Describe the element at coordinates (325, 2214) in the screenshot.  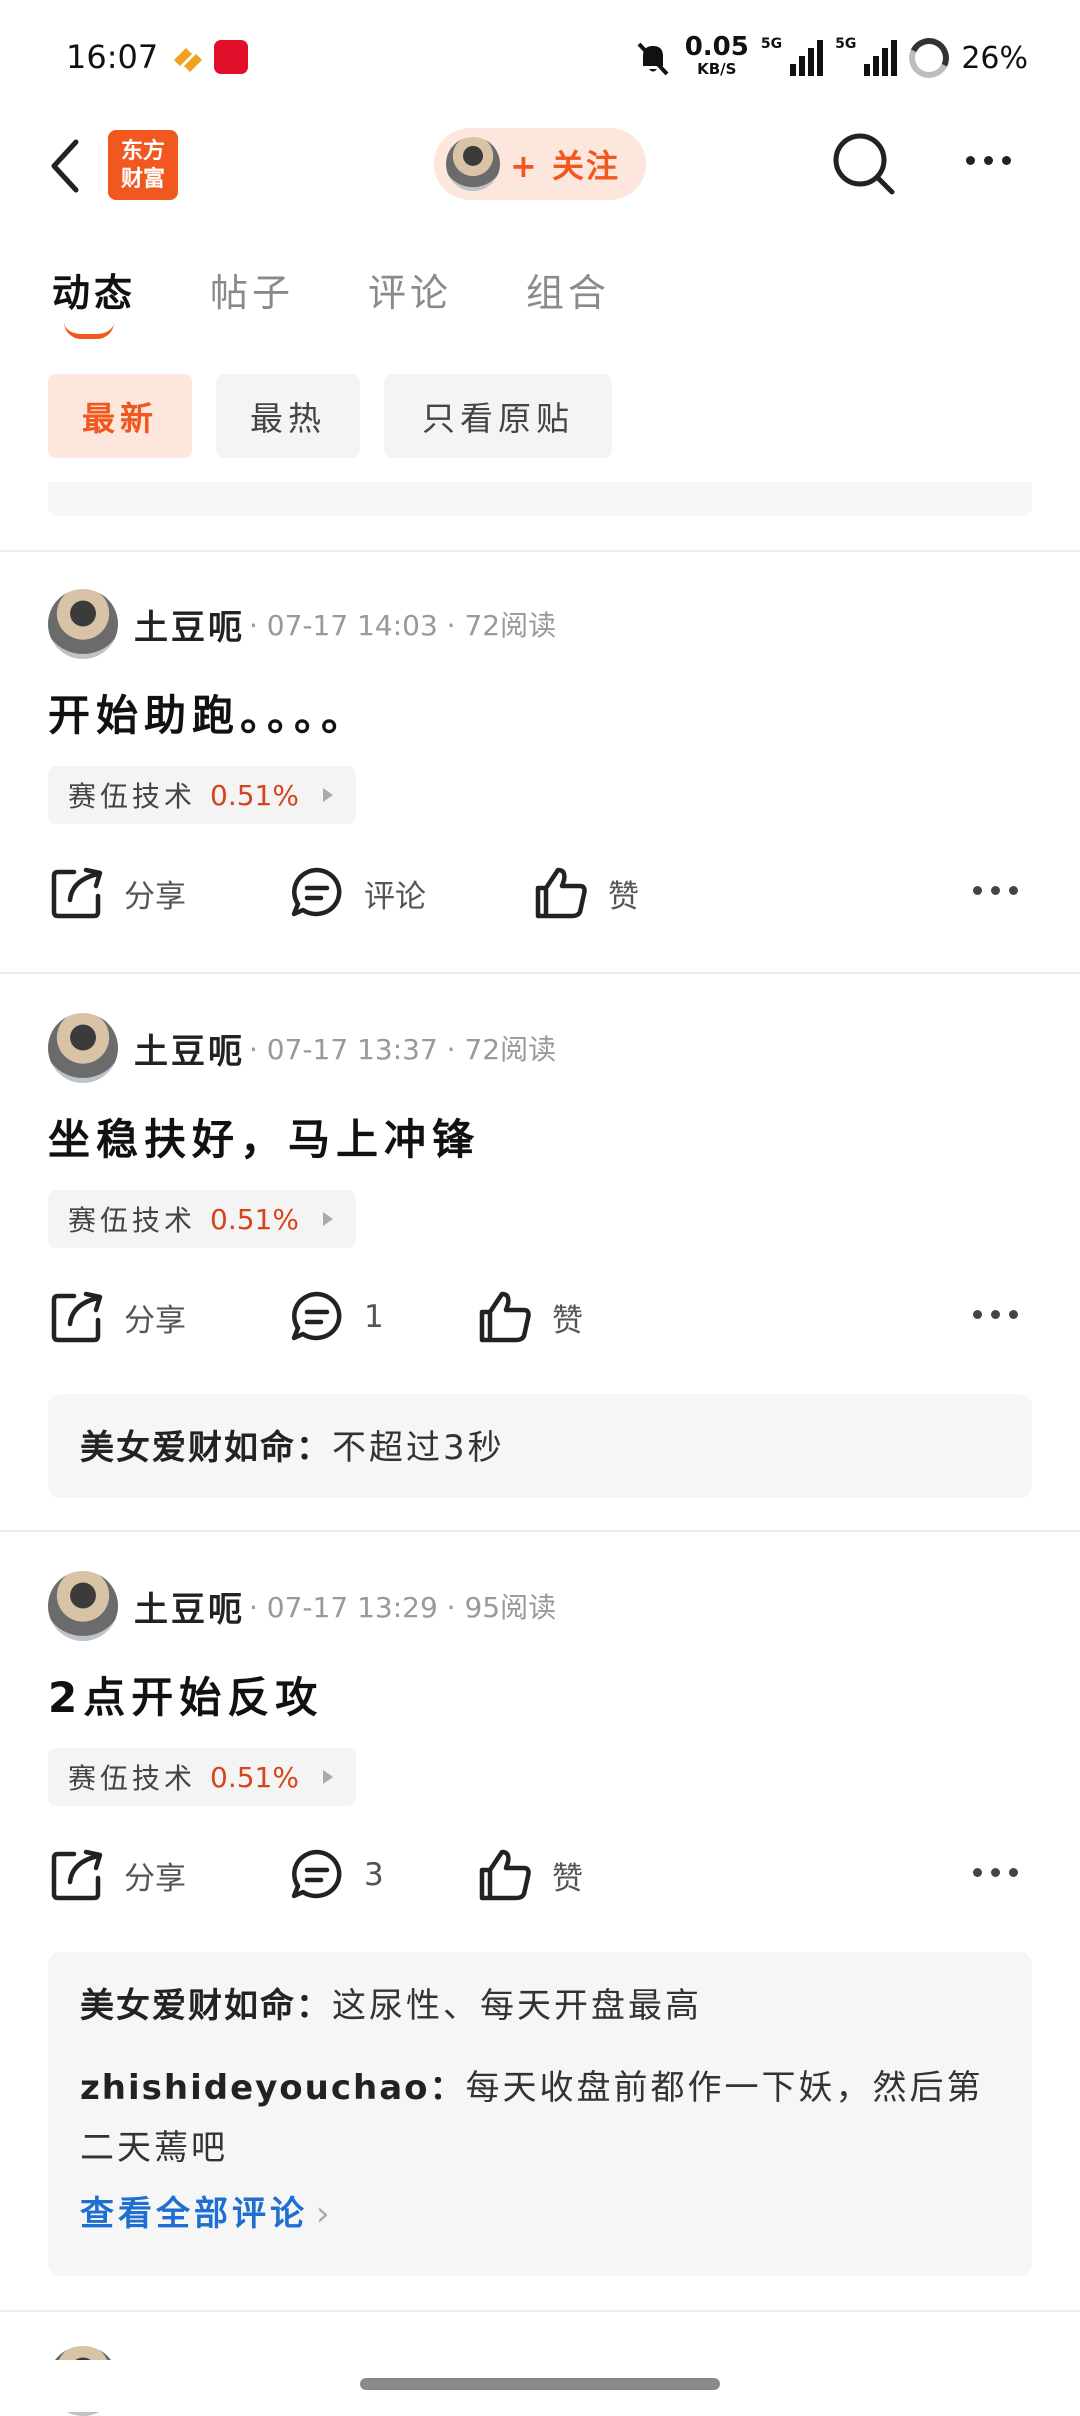
I see `chevron-right-icon: ›` at that location.